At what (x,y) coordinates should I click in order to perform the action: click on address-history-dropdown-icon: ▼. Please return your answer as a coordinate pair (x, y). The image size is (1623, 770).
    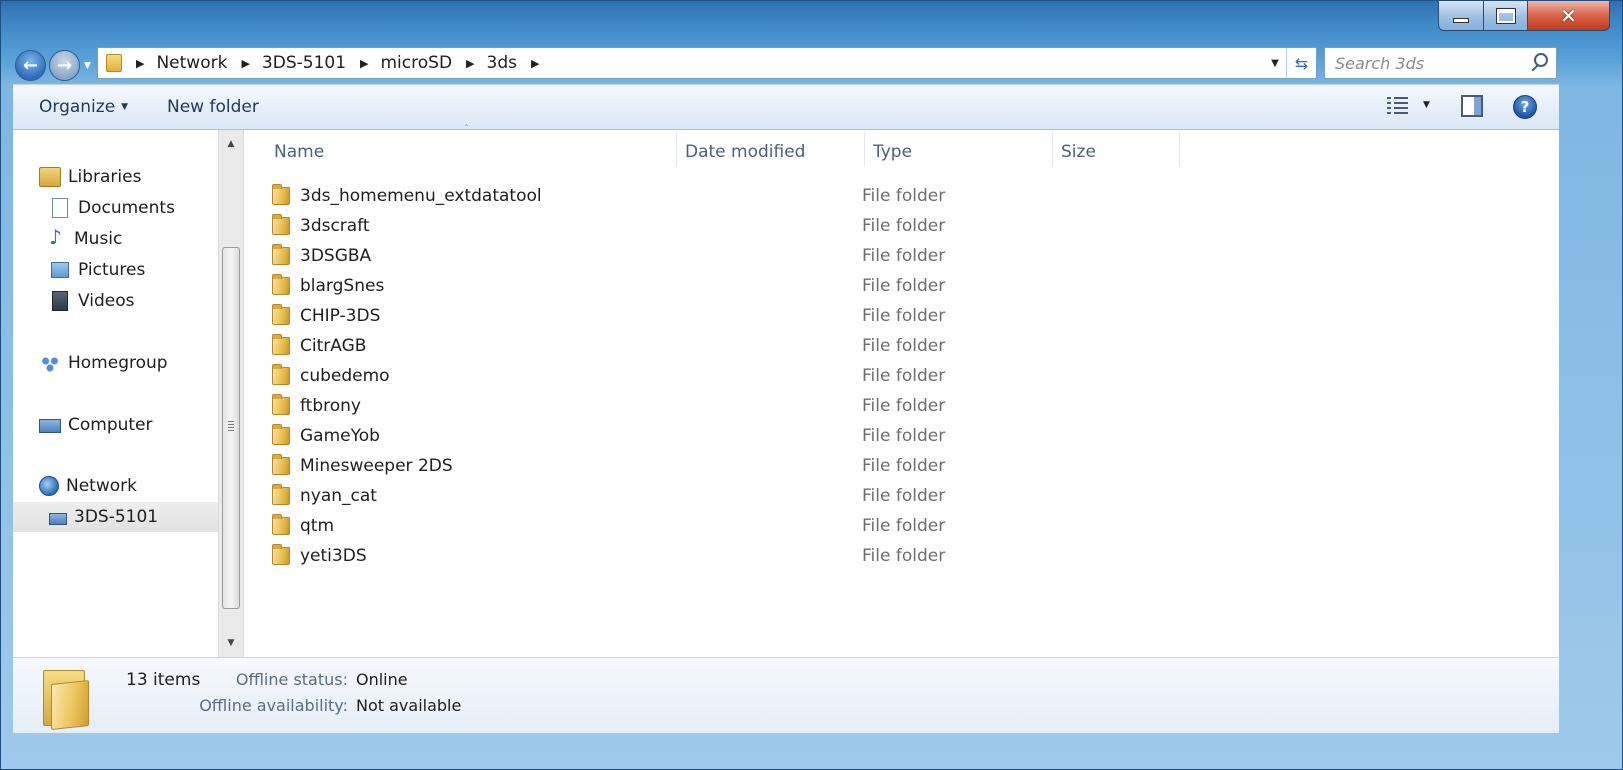
    Looking at the image, I should click on (1275, 63).